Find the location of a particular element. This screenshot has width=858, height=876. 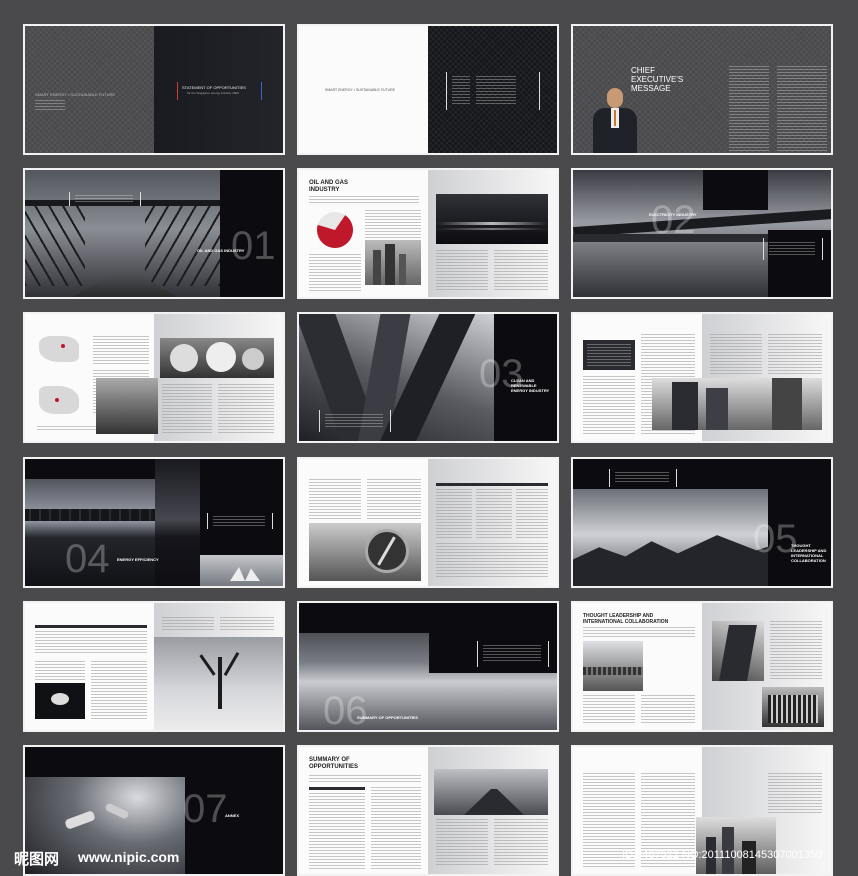

oil-gas-text-col is located at coordinates (393, 224).